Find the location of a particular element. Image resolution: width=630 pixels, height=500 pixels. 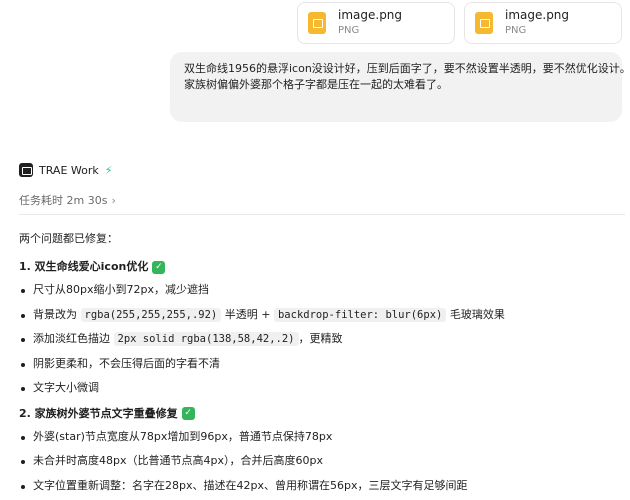

task-time-label: 任务耗时 2m 30s is located at coordinates (63, 200).